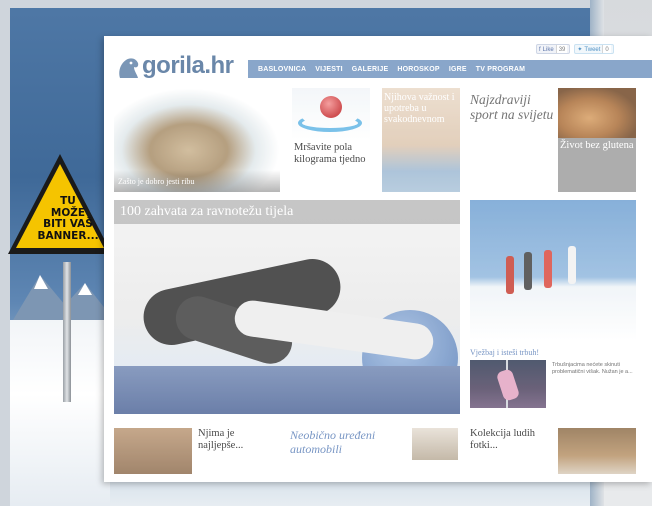 The image size is (652, 506). Describe the element at coordinates (597, 145) in the screenshot. I see `bread-caption: Život bez glutena` at that location.